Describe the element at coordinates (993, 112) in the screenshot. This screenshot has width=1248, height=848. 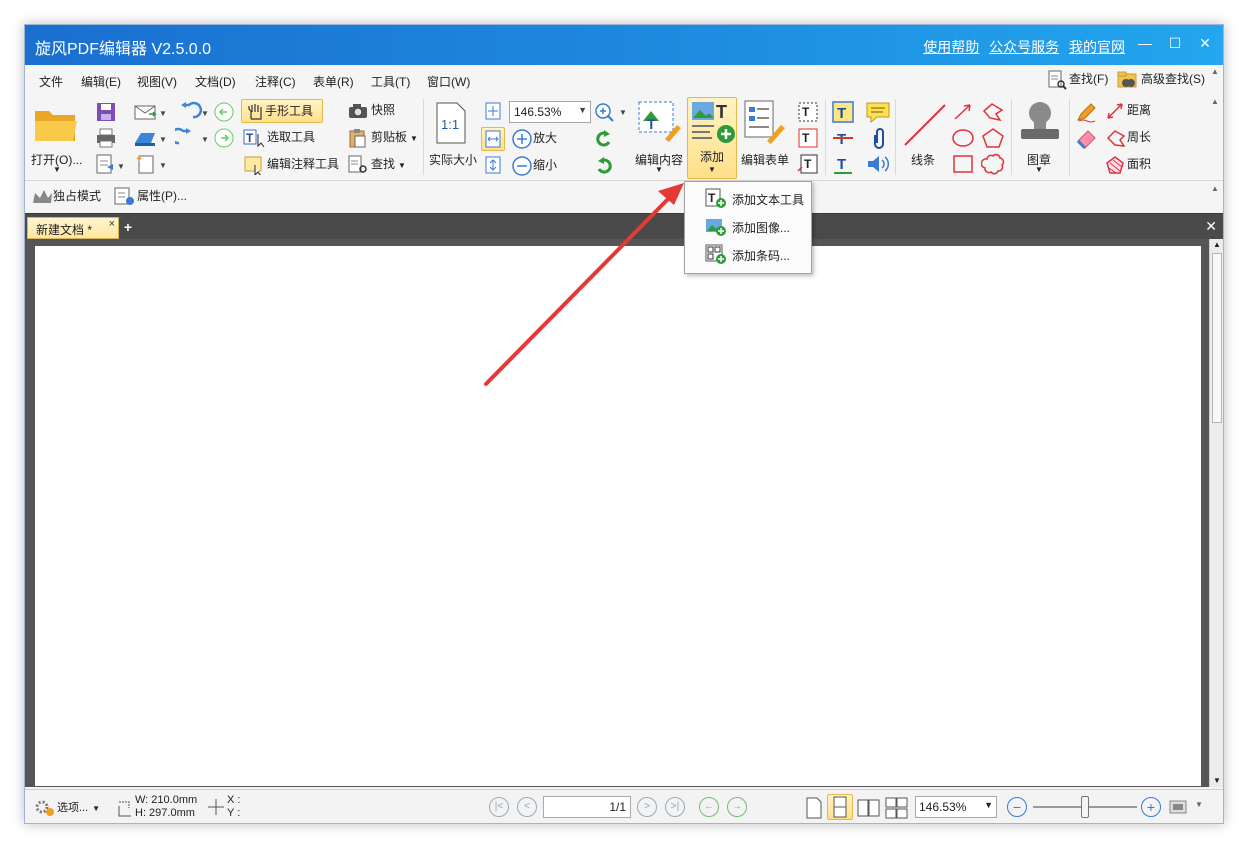
I see `polyline-tool-button` at that location.